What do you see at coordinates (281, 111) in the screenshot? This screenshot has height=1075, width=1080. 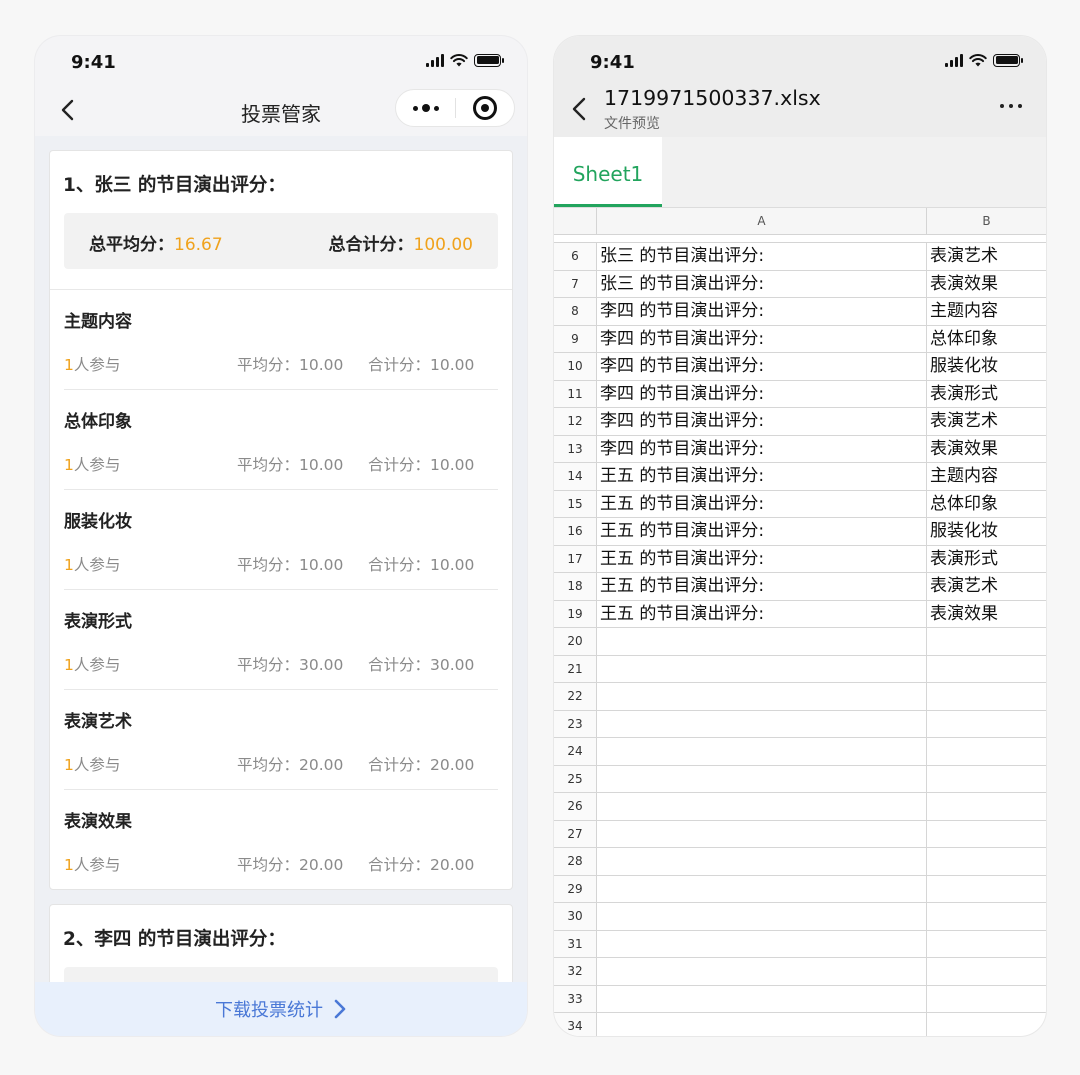 I see `nav-bar: 投票管家` at bounding box center [281, 111].